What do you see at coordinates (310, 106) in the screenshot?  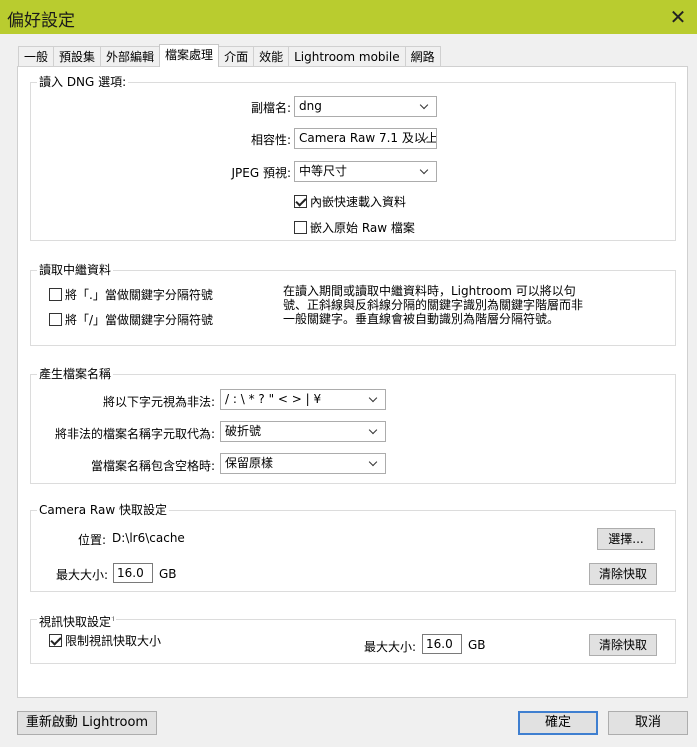 I see `extension-value: dng` at bounding box center [310, 106].